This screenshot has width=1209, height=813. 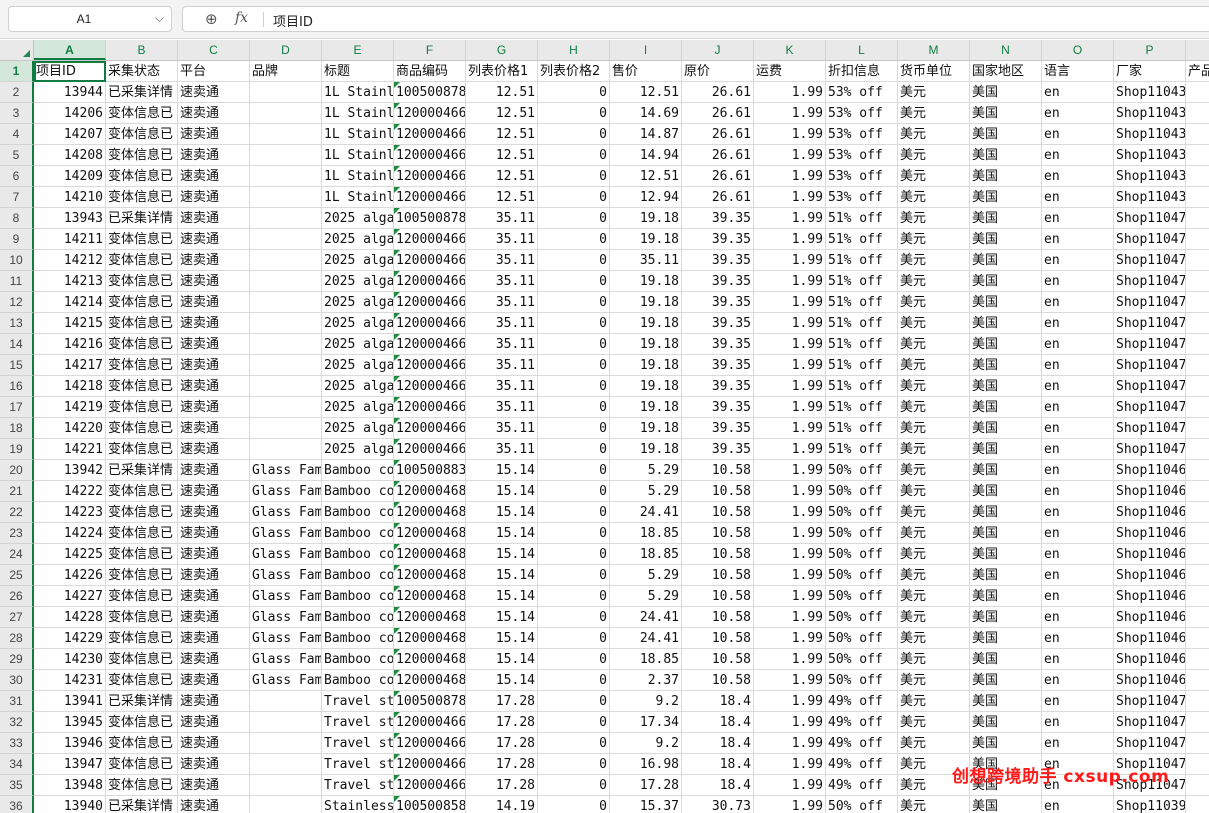 What do you see at coordinates (502, 50) in the screenshot?
I see `column-header: G` at bounding box center [502, 50].